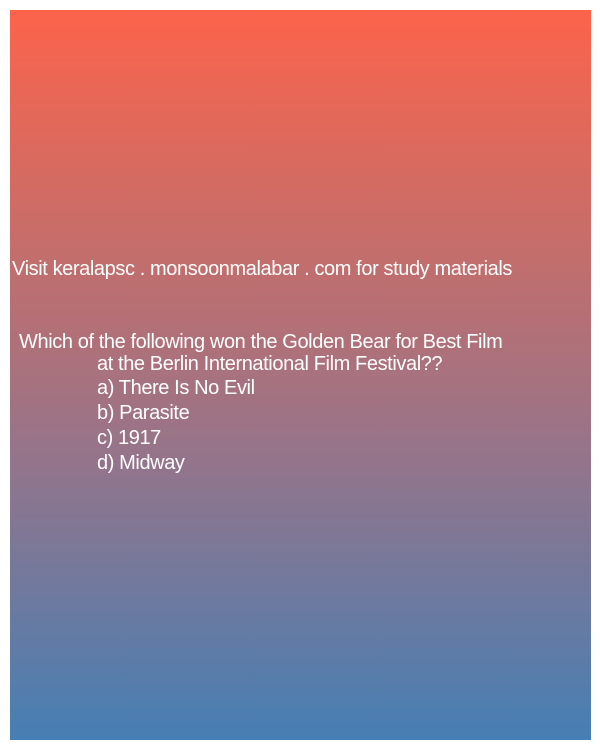  I want to click on option-b: b) Parasite, so click(143, 413).